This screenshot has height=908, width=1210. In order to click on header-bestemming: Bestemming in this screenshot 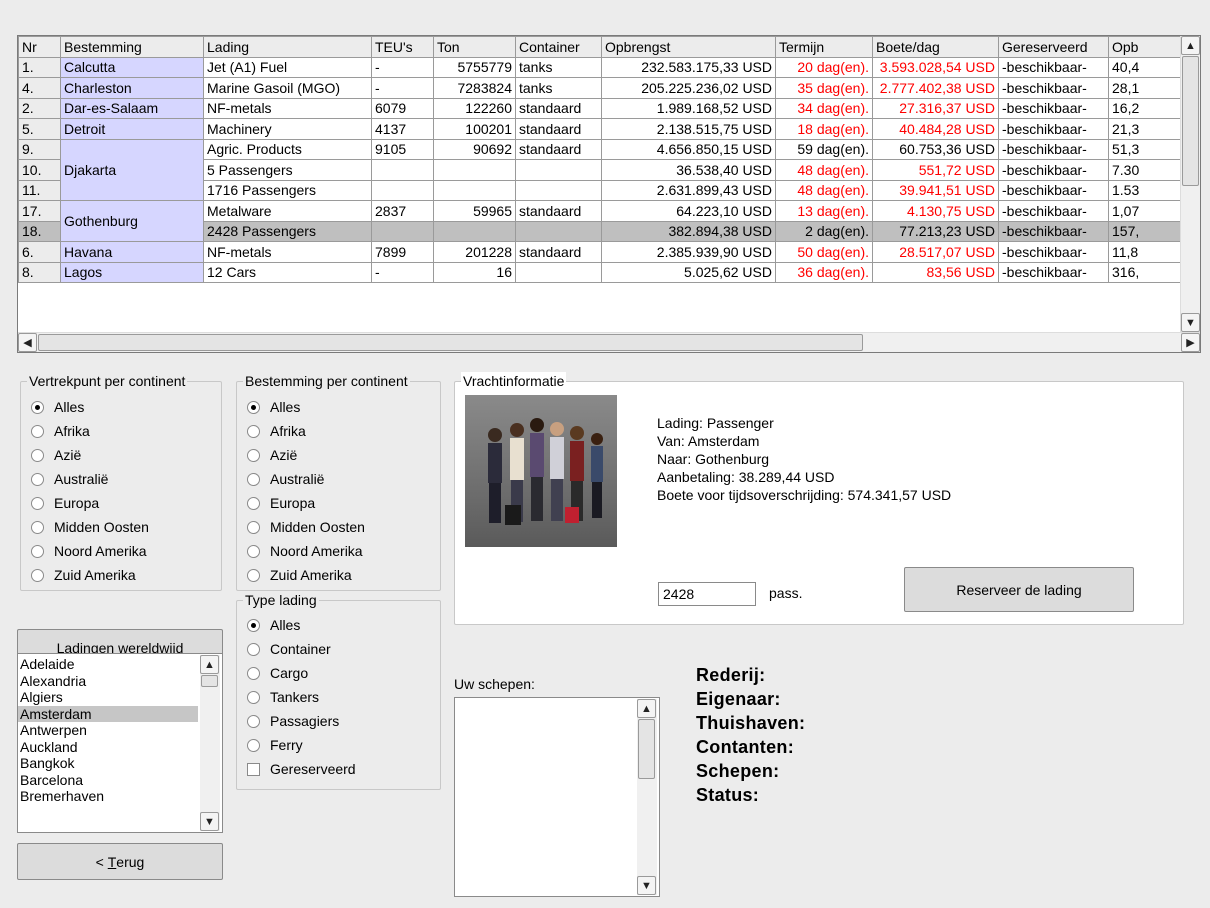, I will do `click(132, 47)`.